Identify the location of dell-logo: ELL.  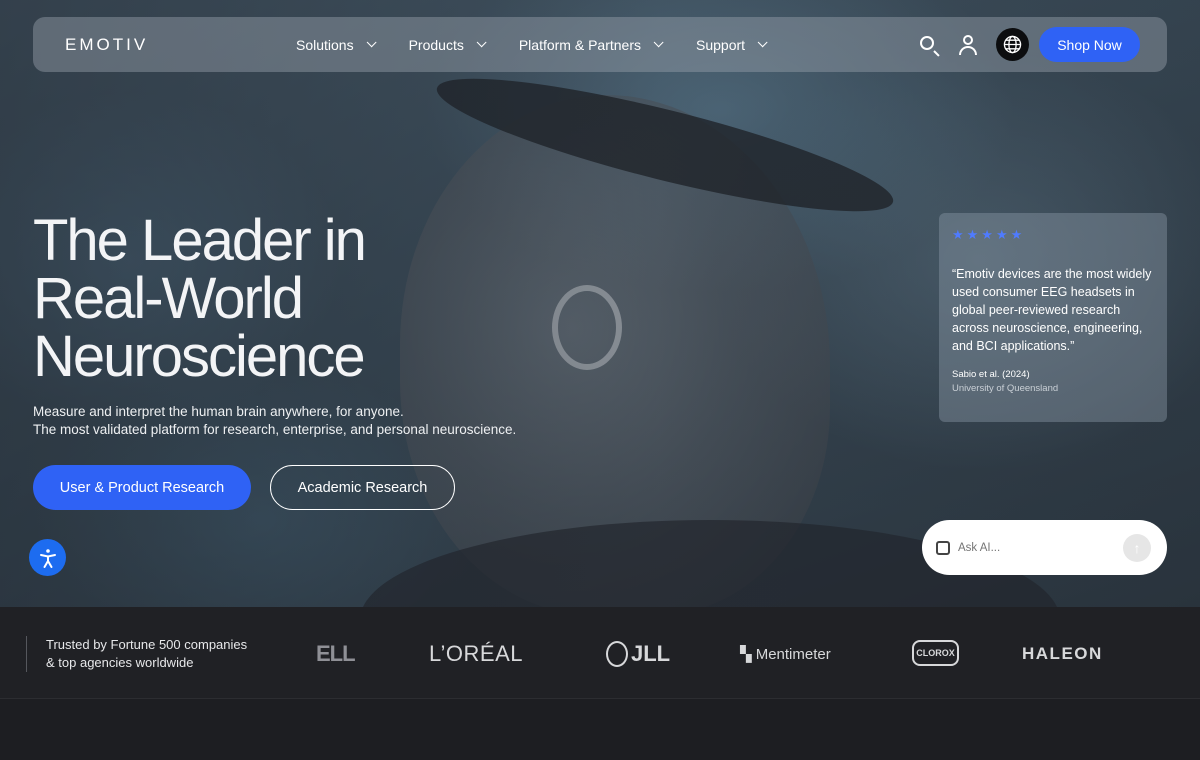
(336, 653).